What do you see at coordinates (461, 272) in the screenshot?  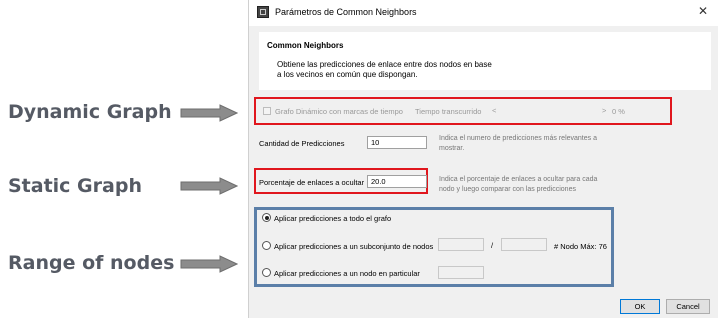 I see `single-node-input` at bounding box center [461, 272].